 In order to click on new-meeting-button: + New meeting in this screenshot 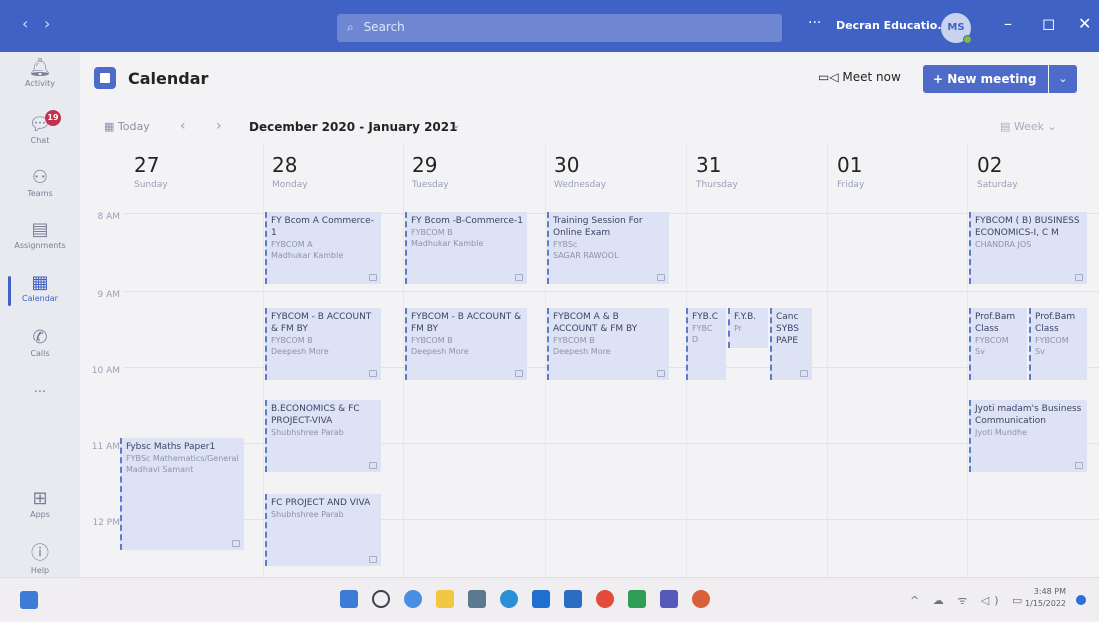, I will do `click(985, 79)`.